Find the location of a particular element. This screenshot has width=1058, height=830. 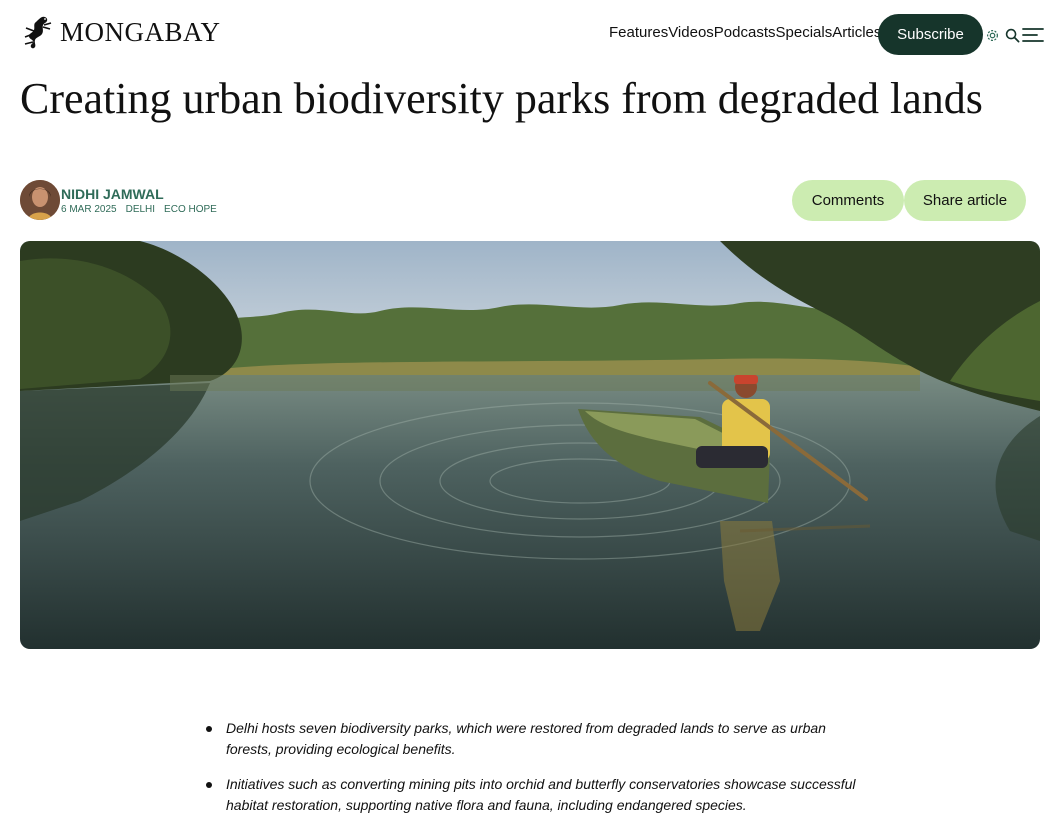

nav-features: Features is located at coordinates (638, 32).